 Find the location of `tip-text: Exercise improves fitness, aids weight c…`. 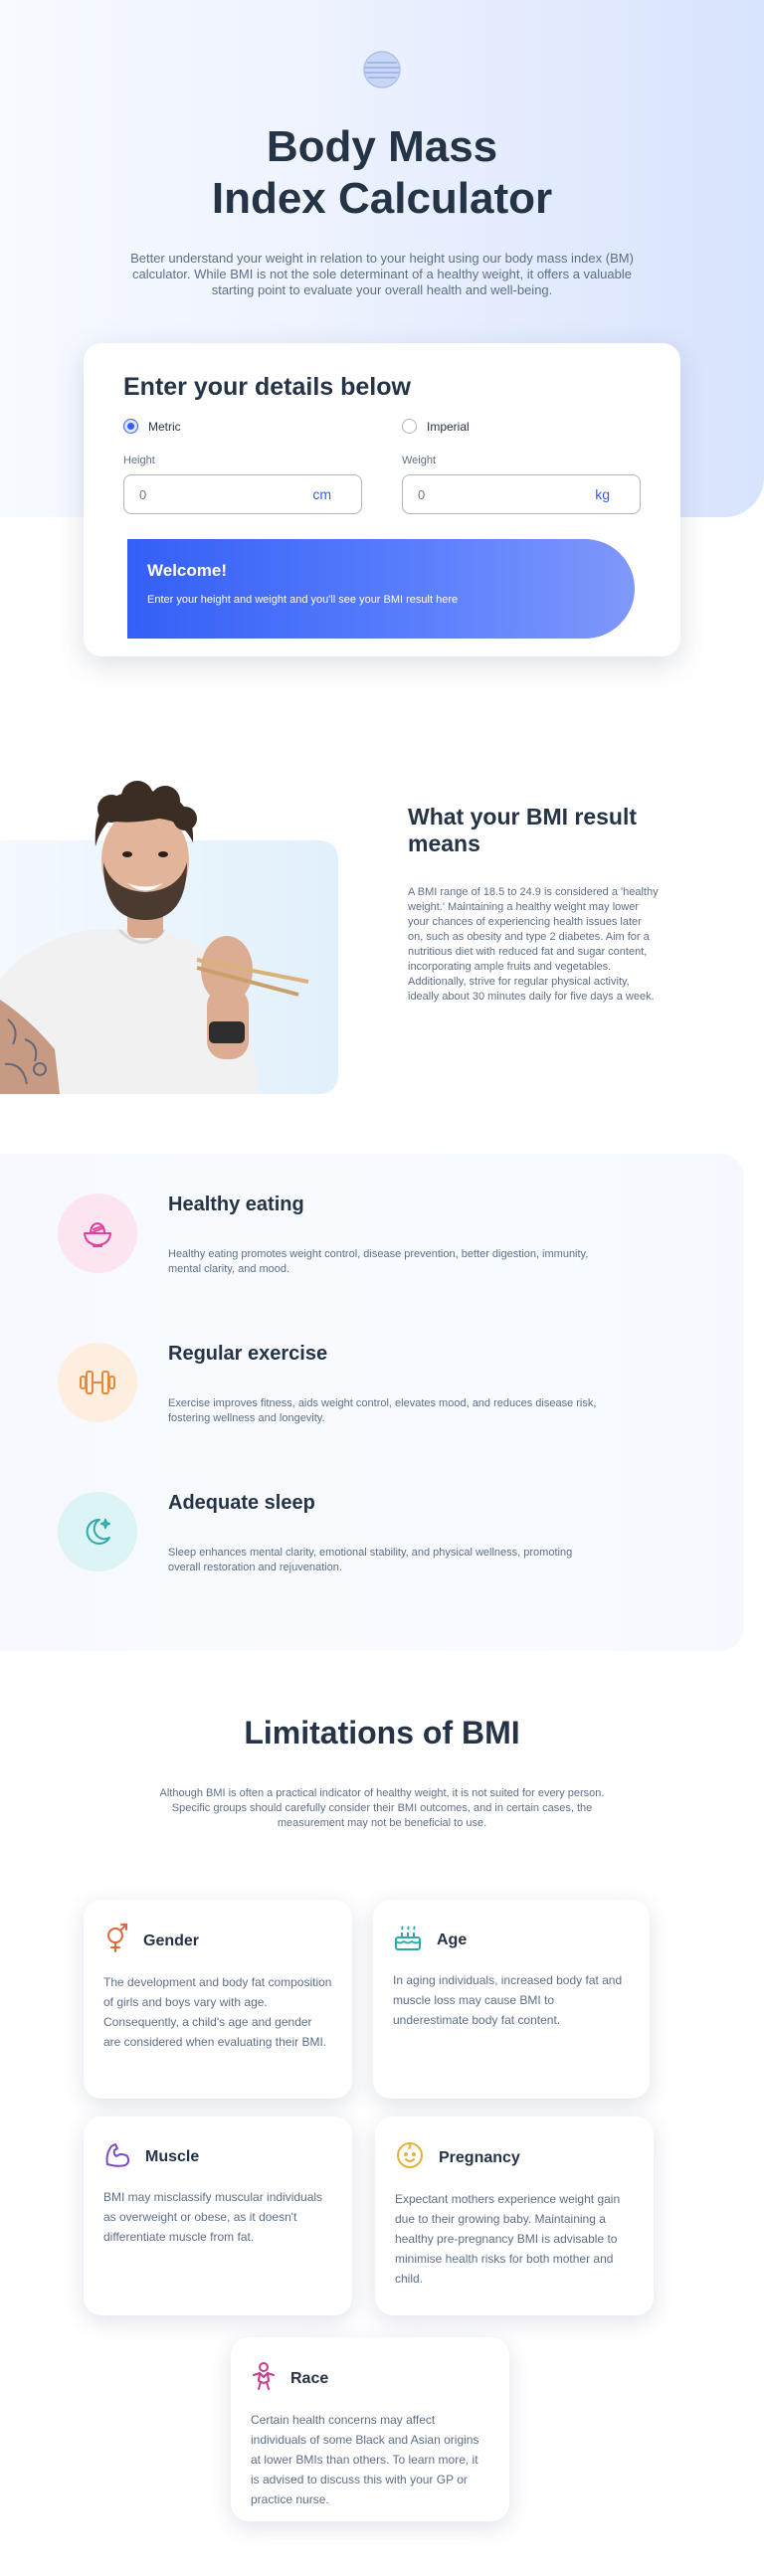

tip-text: Exercise improves fitness, aids weight c… is located at coordinates (382, 1410).